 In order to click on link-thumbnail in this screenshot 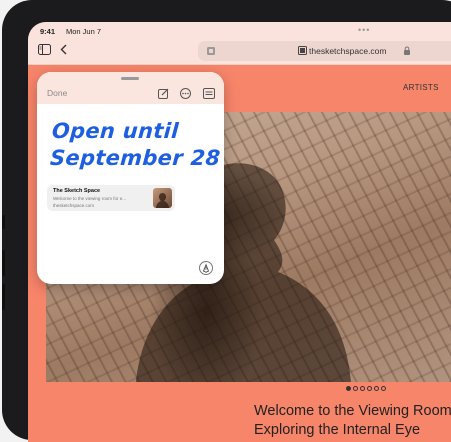, I will do `click(162, 198)`.